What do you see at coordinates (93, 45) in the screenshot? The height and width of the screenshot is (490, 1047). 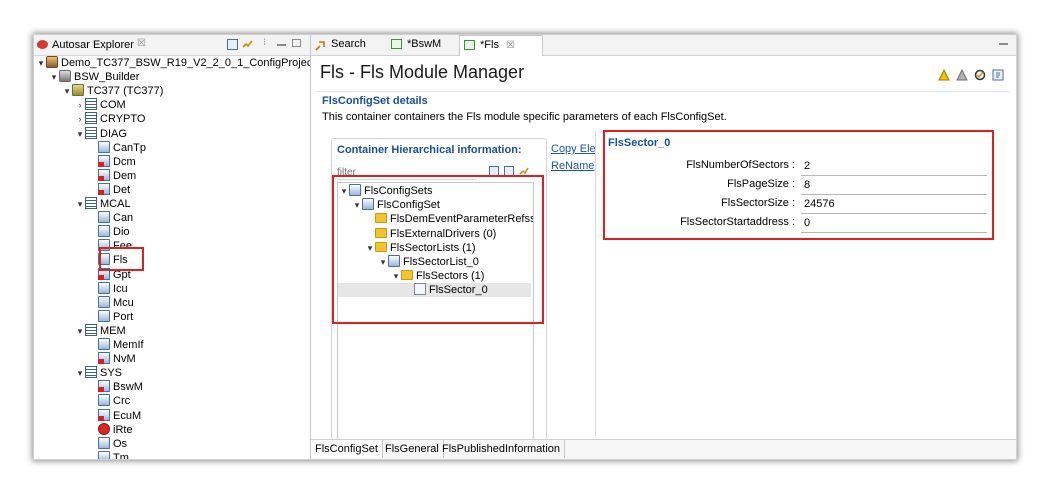 I see `explorer-title: Autosar Explorer` at bounding box center [93, 45].